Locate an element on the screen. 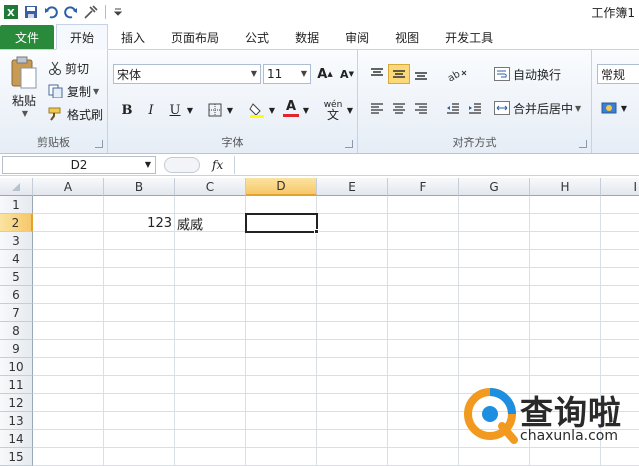 The image size is (639, 466). tab-page-layout: 页面布局 is located at coordinates (195, 37).